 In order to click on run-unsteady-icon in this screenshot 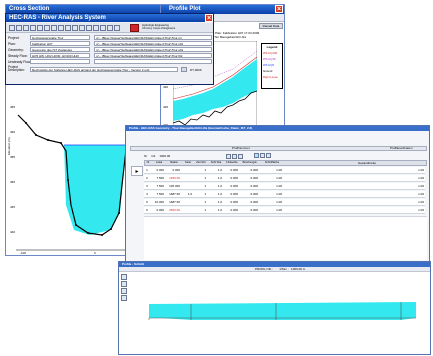, I will do `click(54, 28)`.